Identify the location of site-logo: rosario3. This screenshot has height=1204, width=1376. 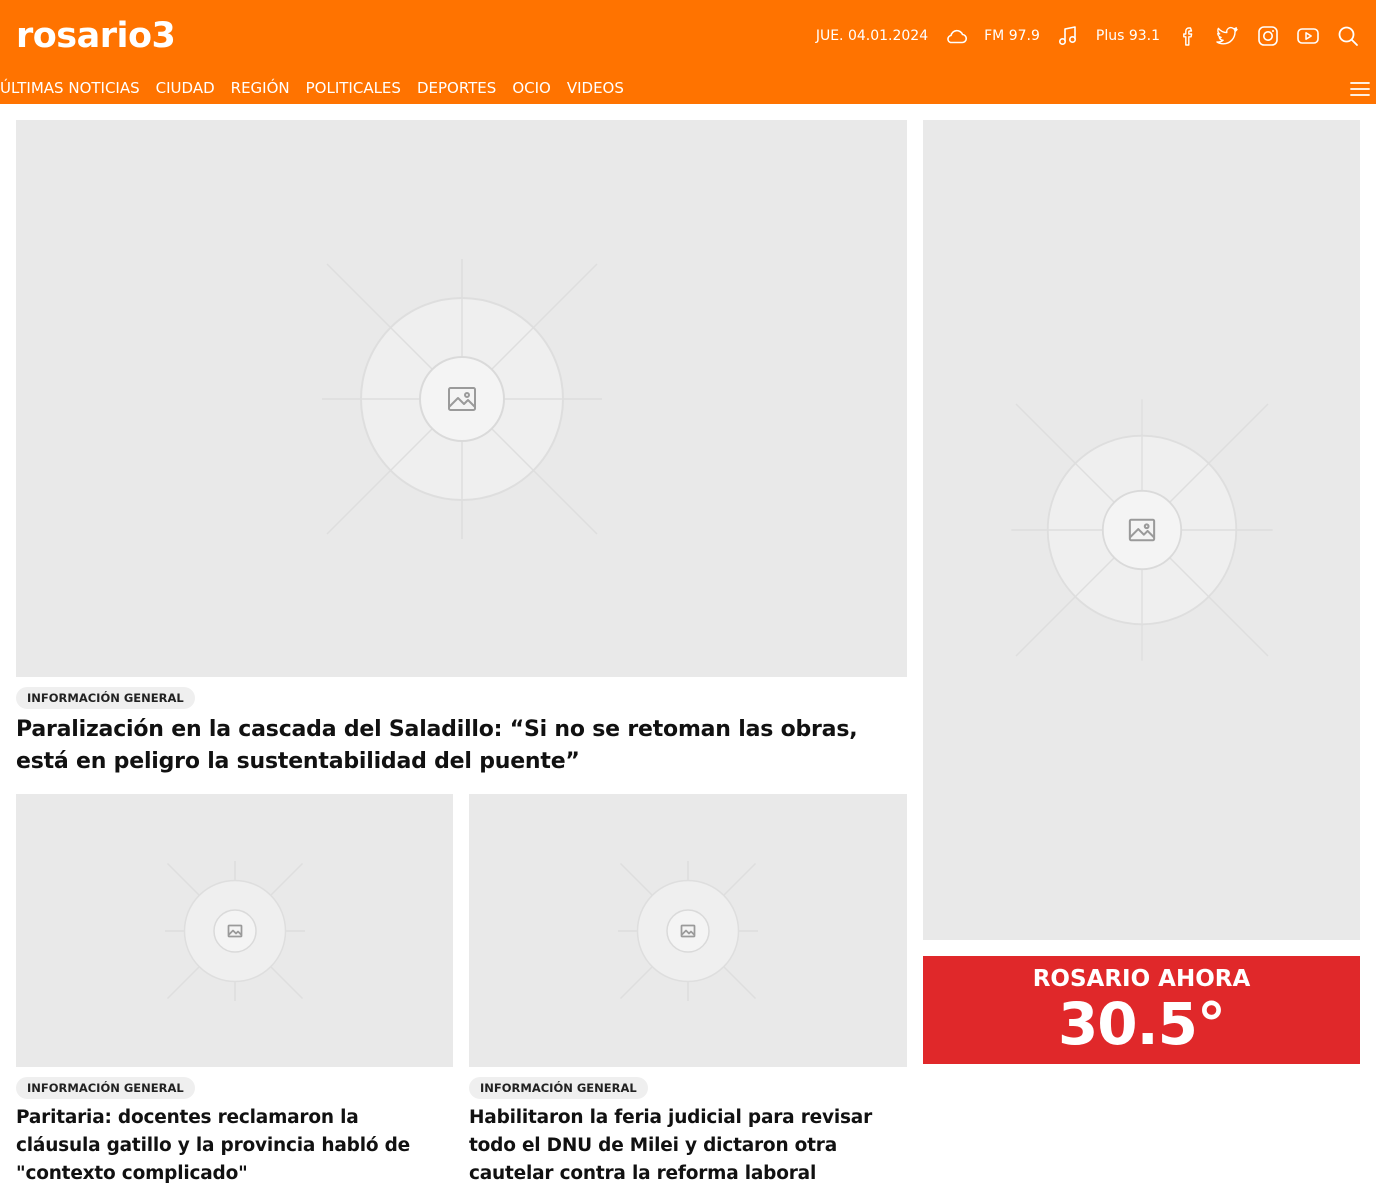
(96, 36).